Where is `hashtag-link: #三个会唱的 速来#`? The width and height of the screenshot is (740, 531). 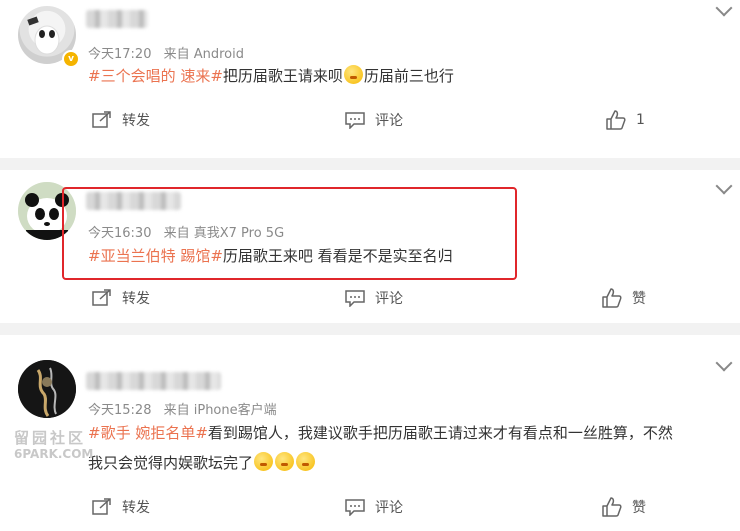 hashtag-link: #三个会唱的 速来# is located at coordinates (155, 76).